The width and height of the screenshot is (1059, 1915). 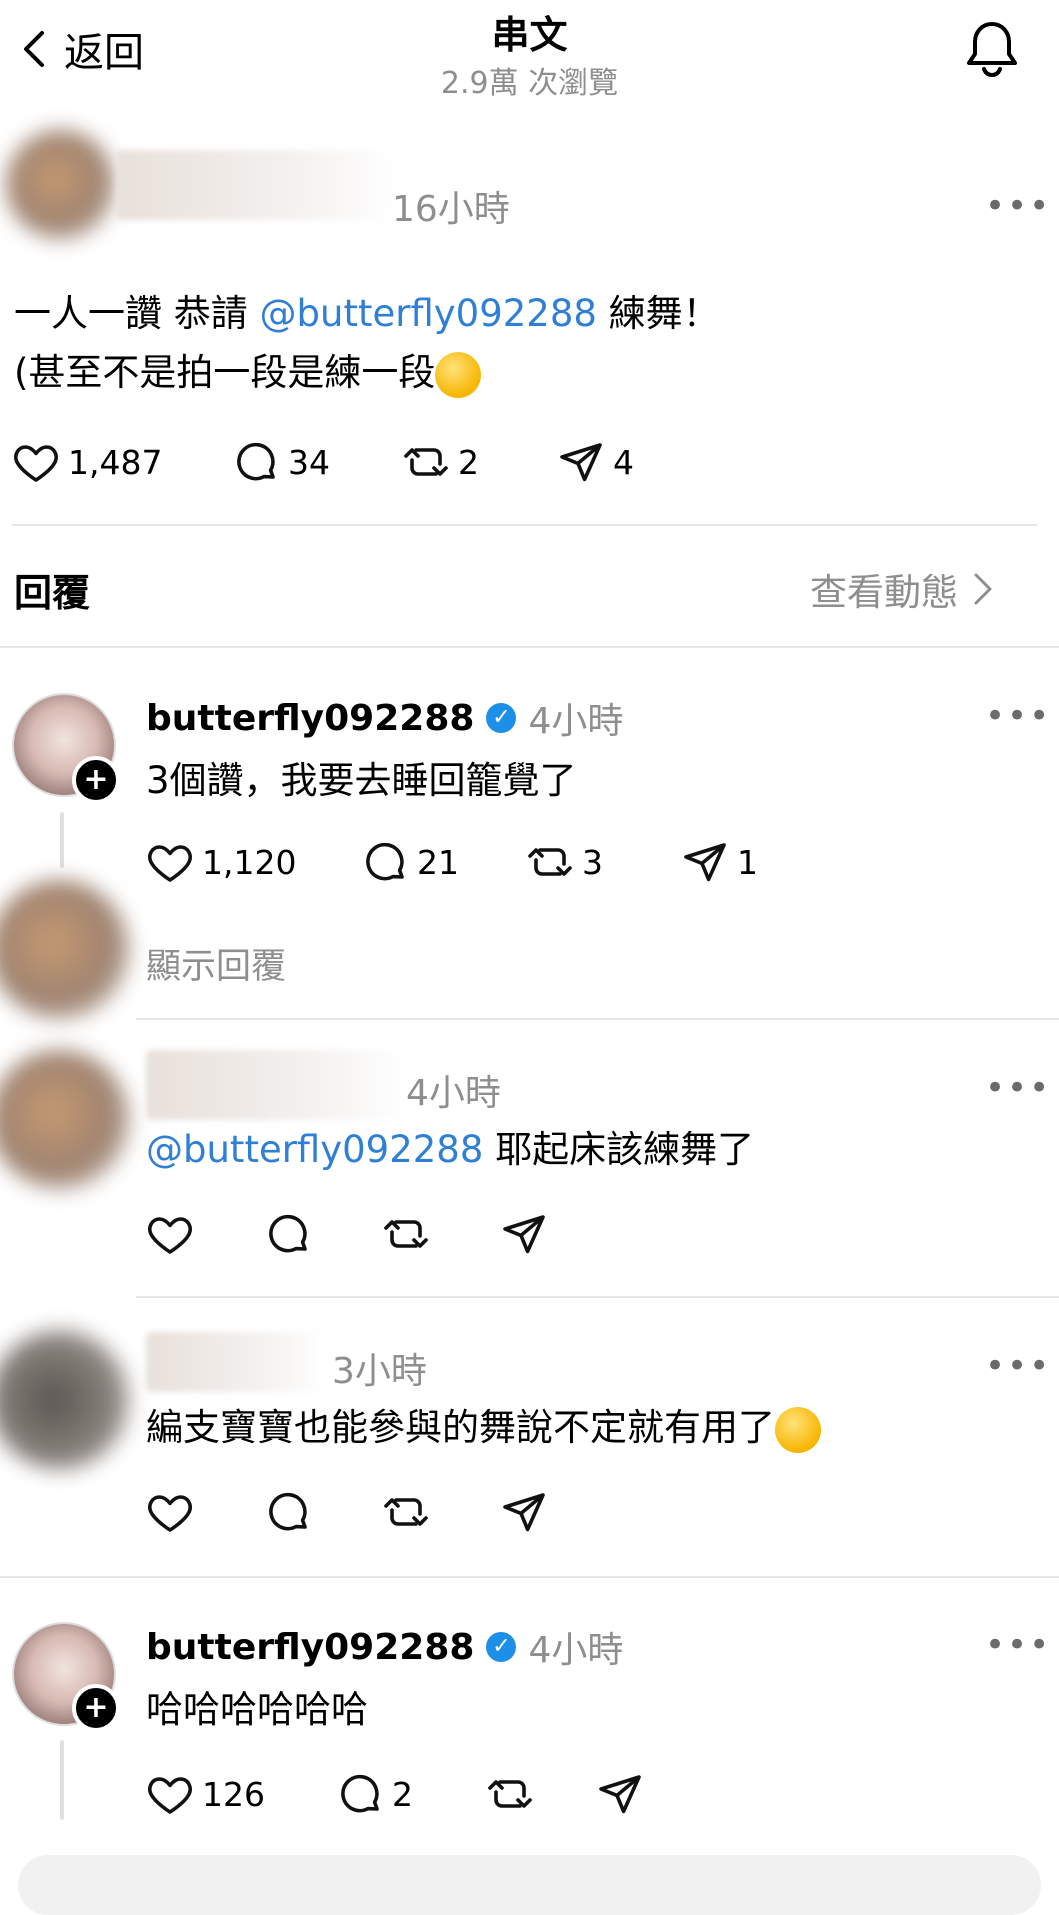 I want to click on reply-text-body: 耶起床該練舞了, so click(x=619, y=1149).